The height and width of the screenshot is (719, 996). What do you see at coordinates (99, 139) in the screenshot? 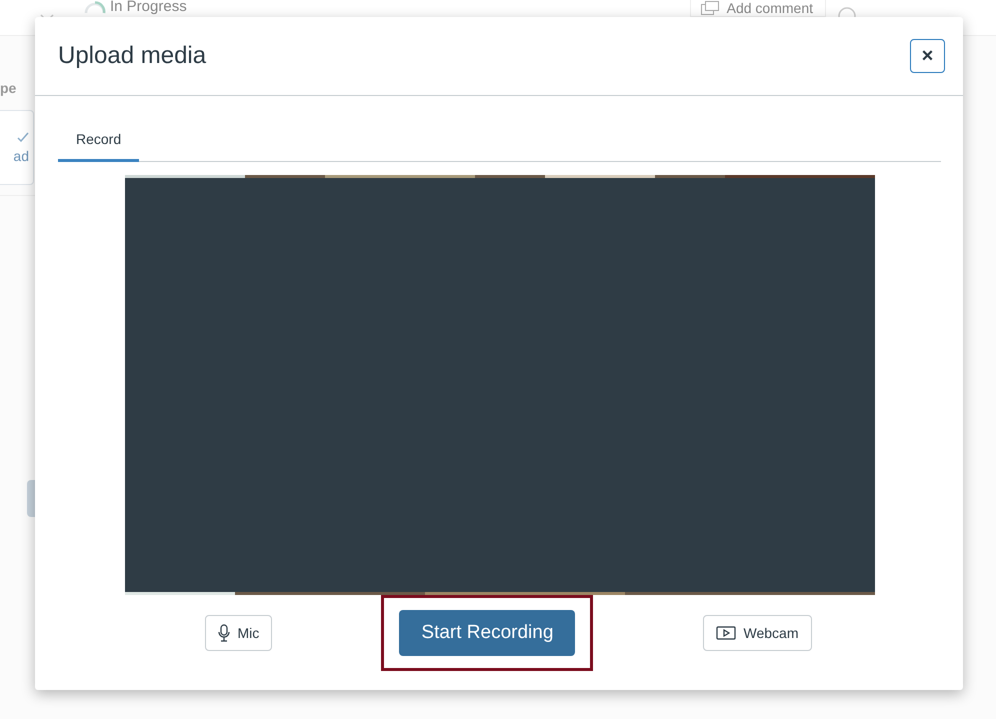
I see `record-tab: Record` at bounding box center [99, 139].